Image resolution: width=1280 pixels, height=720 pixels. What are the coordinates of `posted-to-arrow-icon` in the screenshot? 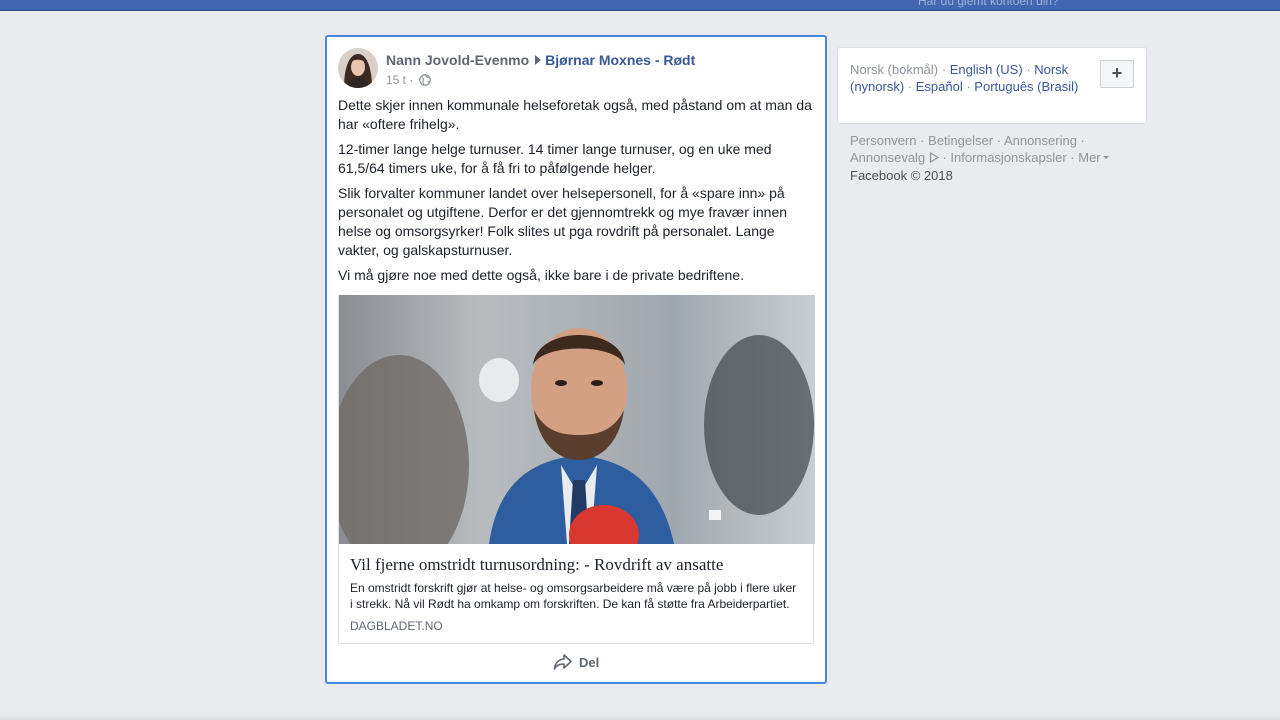 It's located at (538, 60).